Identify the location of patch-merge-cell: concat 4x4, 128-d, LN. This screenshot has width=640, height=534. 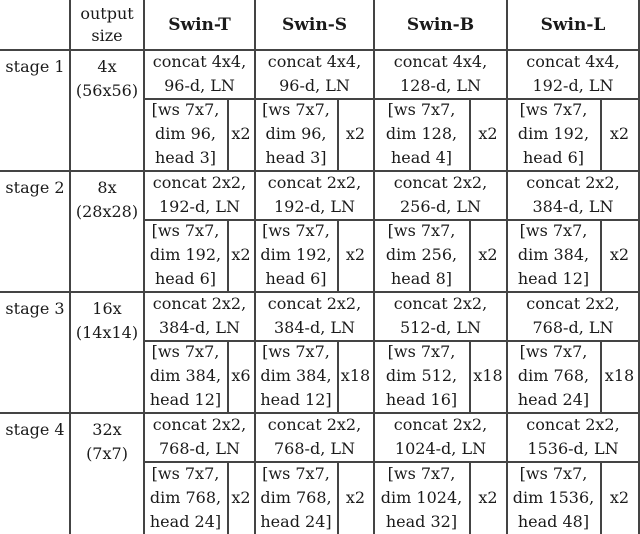
(440, 73).